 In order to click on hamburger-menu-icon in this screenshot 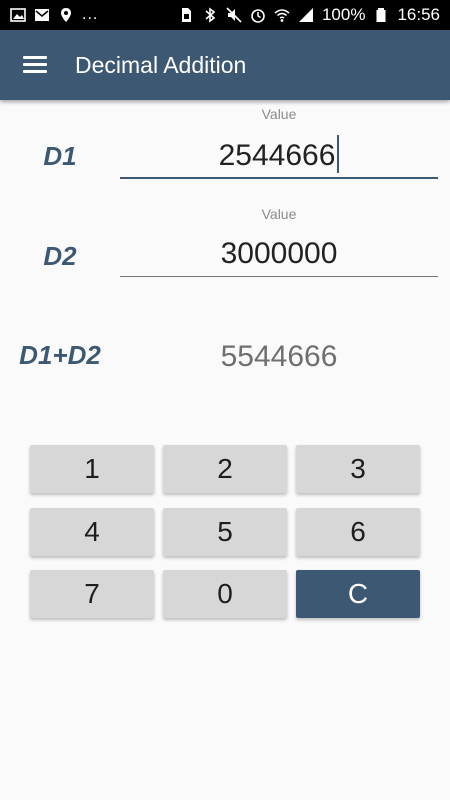, I will do `click(35, 65)`.